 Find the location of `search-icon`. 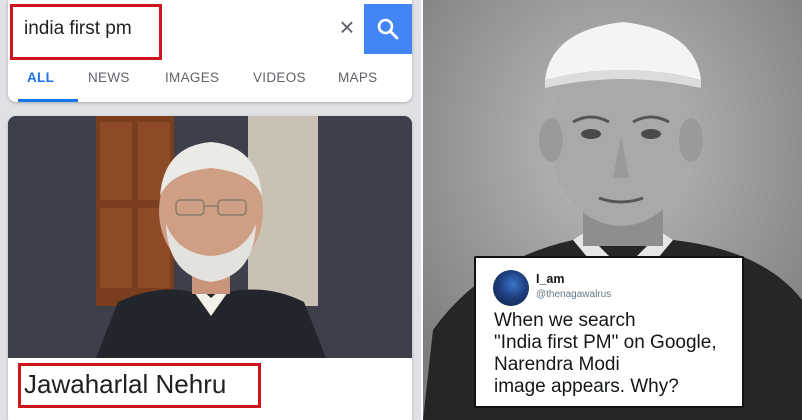

search-icon is located at coordinates (388, 29).